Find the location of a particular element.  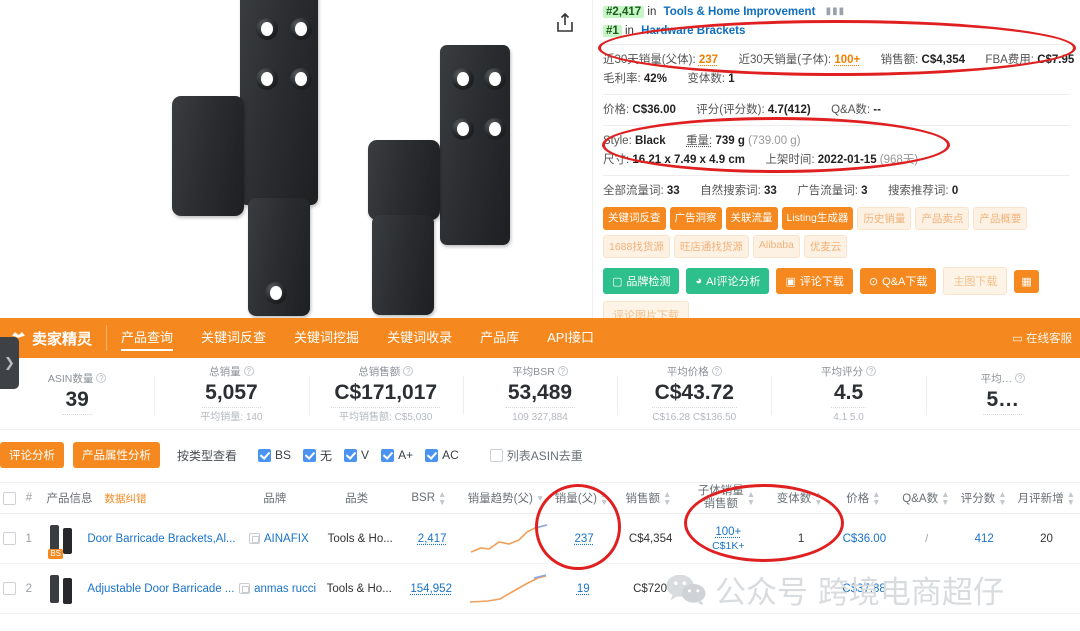

type-checkbox-bs: BS is located at coordinates (274, 455).